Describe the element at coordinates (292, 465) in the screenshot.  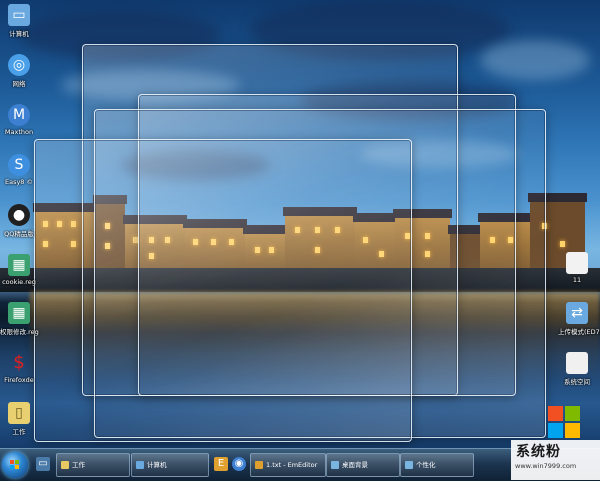
I see `taskbar-item-label: 1.txt - EmEditor` at that location.